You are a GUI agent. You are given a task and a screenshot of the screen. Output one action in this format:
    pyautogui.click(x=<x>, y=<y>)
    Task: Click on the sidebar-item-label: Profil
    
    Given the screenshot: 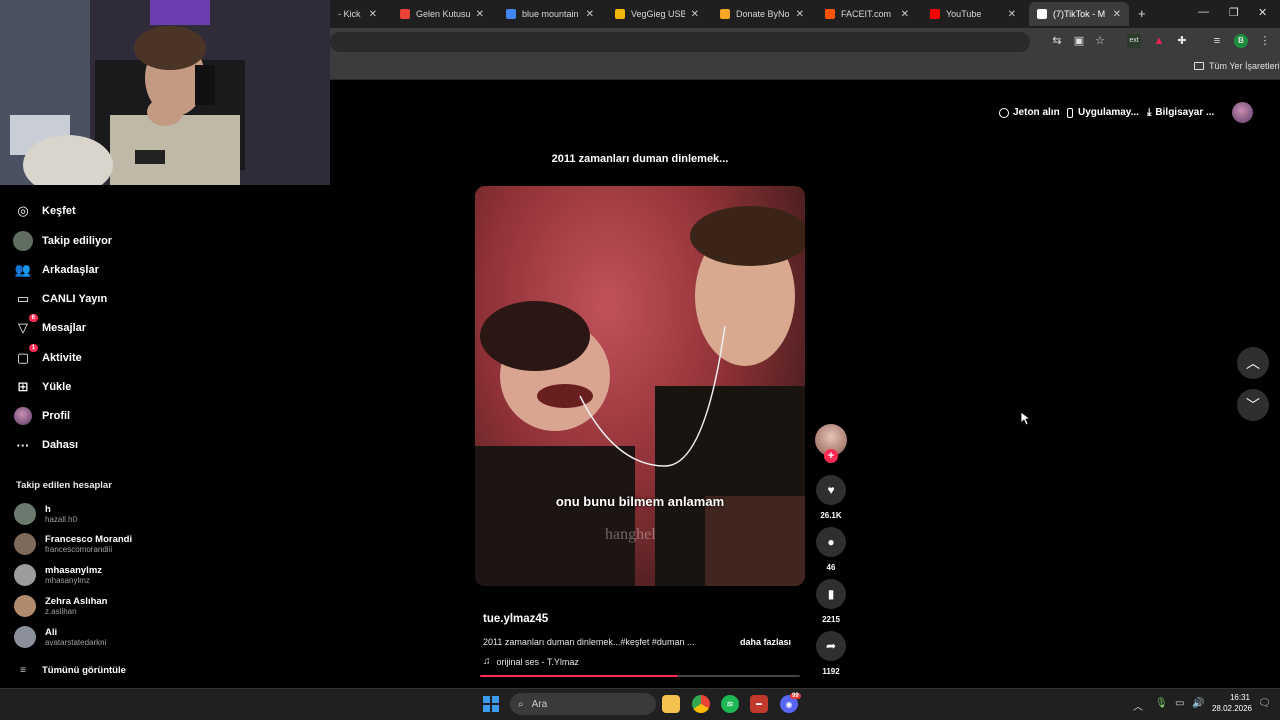 What is the action you would take?
    pyautogui.click(x=56, y=416)
    